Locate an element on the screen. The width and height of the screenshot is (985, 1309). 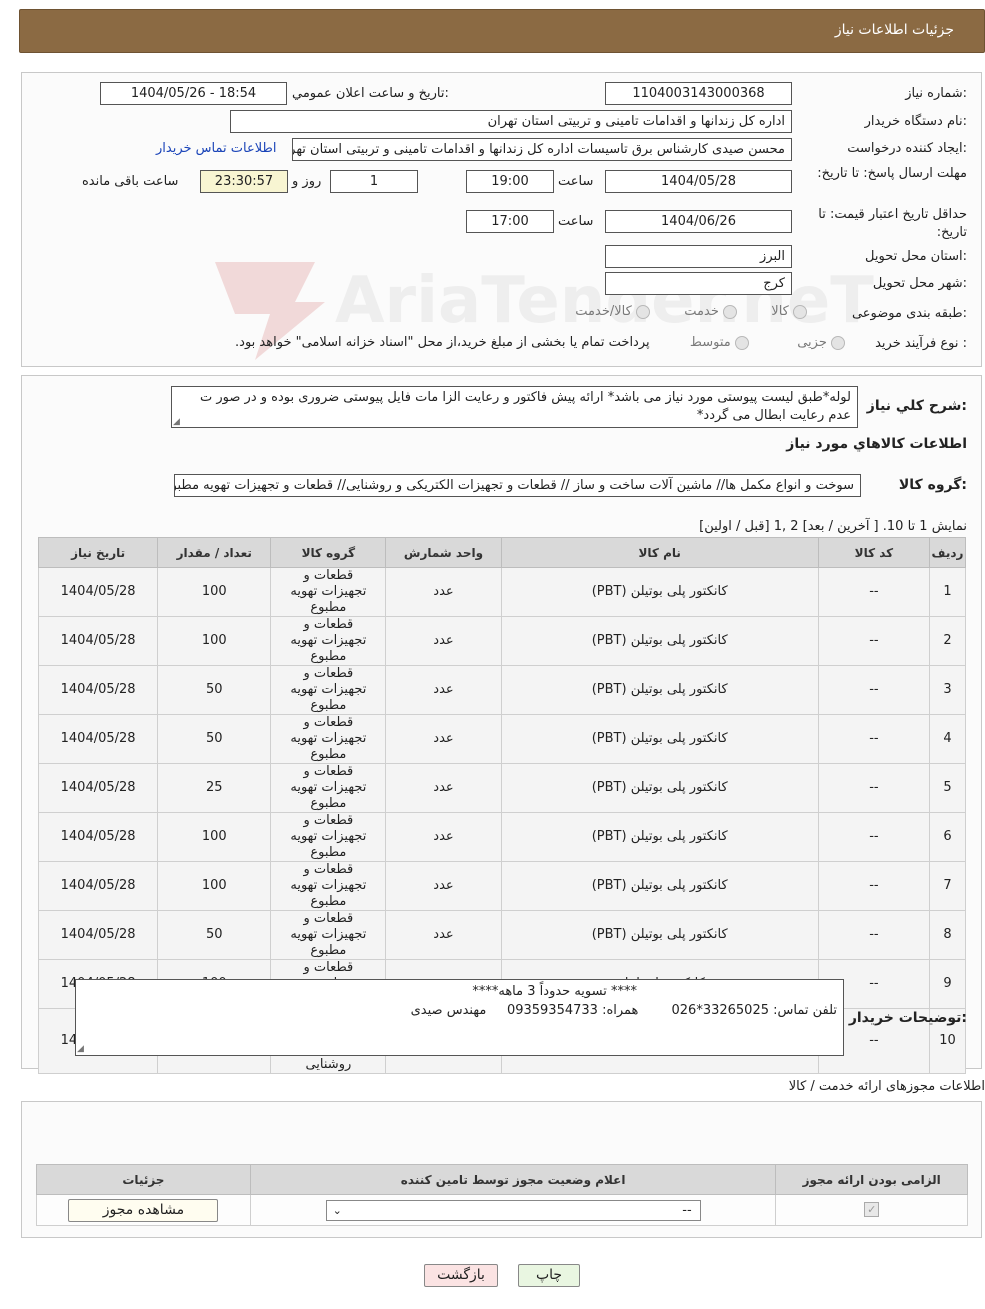
col-group: گروه کالا is located at coordinates (328, 552).